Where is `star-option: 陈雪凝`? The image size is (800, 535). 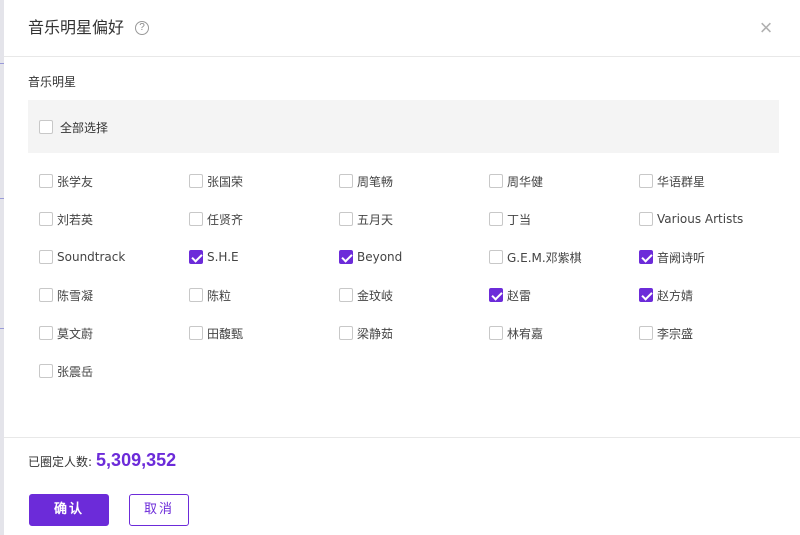 star-option: 陈雪凝 is located at coordinates (66, 295).